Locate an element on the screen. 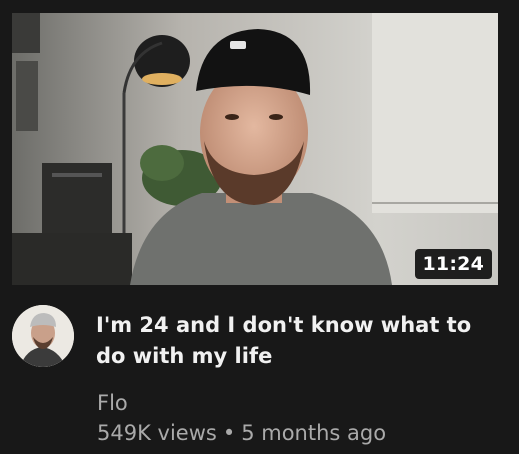 The height and width of the screenshot is (454, 519). upload-age: 5 months ago is located at coordinates (314, 433).